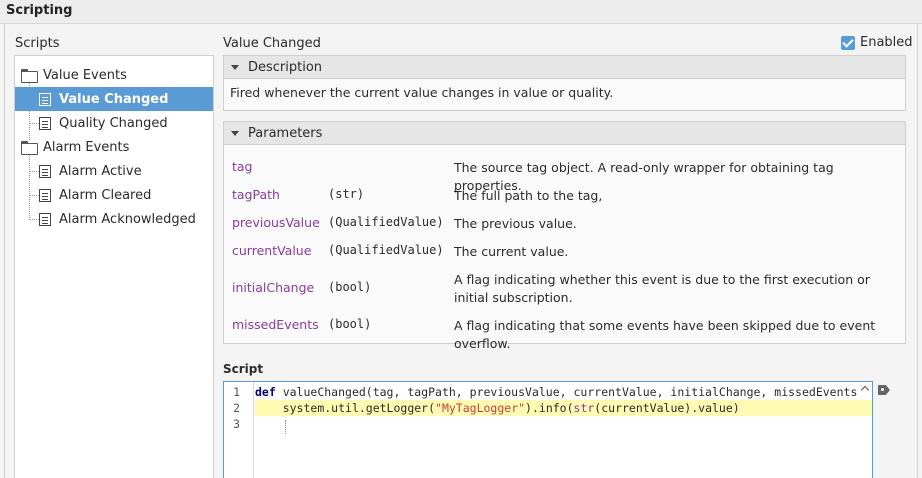 The height and width of the screenshot is (478, 922). I want to click on tree-item-alarm-active: Alarm Active, so click(114, 171).